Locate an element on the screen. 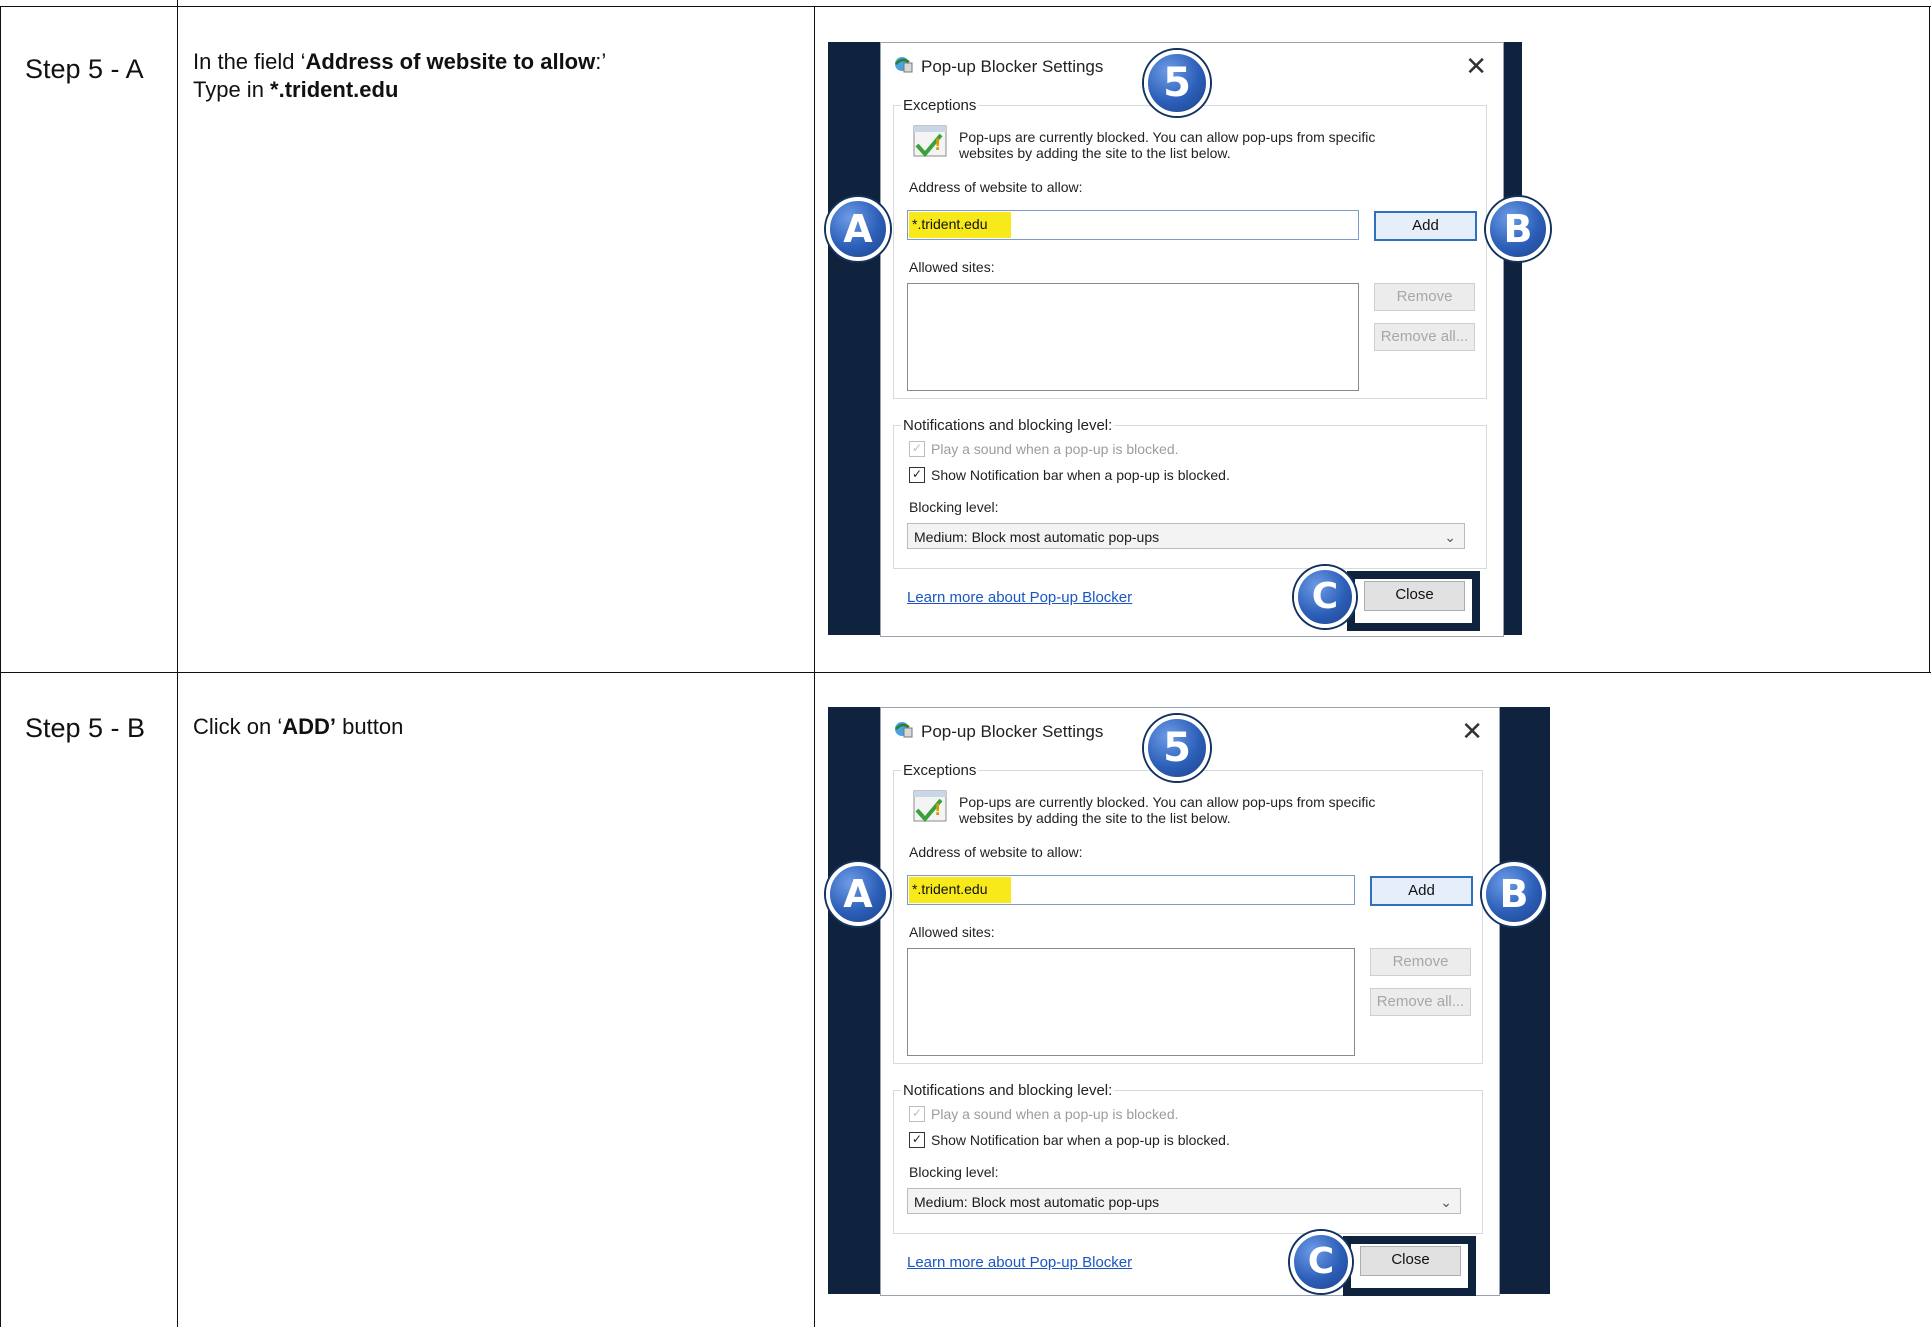 This screenshot has height=1327, width=1931. table-top-border is located at coordinates (965, 6).